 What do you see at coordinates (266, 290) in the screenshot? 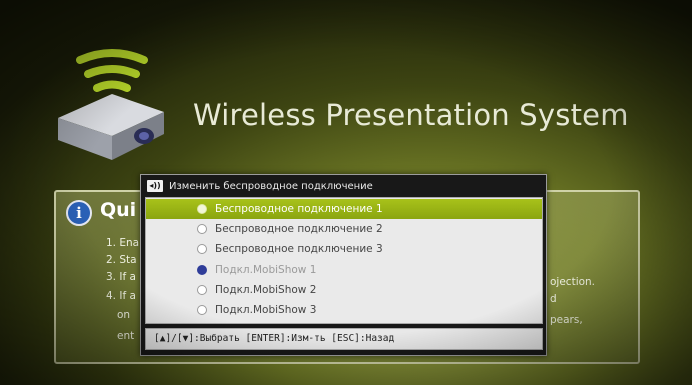
I see `connection-option-label: Подкл.MobiShow 2` at bounding box center [266, 290].